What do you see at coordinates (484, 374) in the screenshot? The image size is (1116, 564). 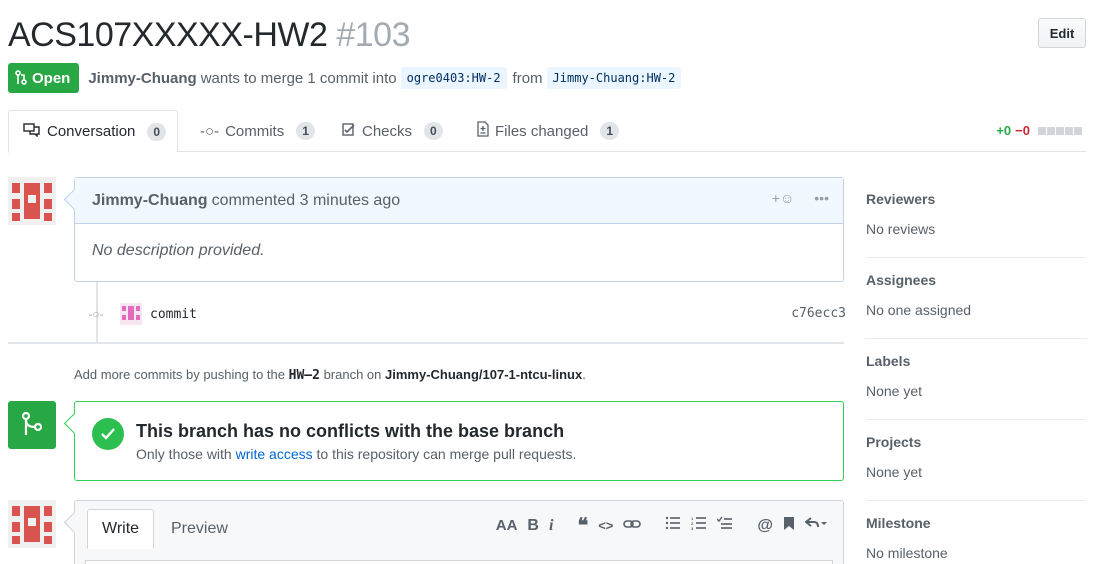 I see `push-note-repo: Jimmy-Chuang/107-1-ntcu-linux` at bounding box center [484, 374].